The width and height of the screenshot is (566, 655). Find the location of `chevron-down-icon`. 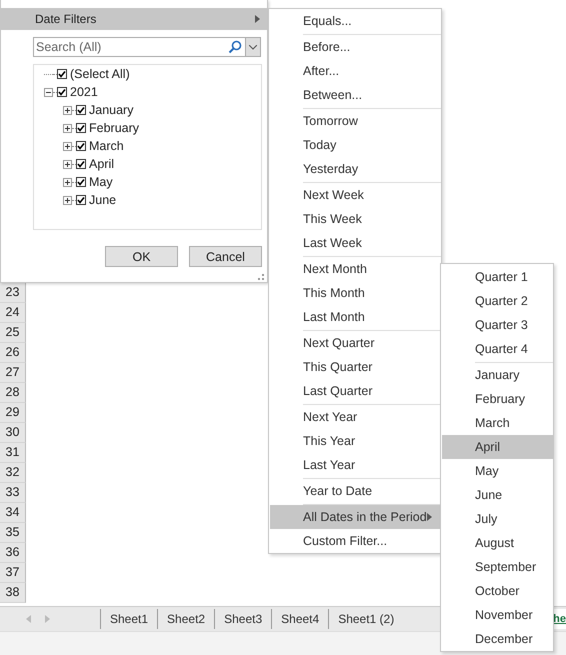

chevron-down-icon is located at coordinates (253, 47).